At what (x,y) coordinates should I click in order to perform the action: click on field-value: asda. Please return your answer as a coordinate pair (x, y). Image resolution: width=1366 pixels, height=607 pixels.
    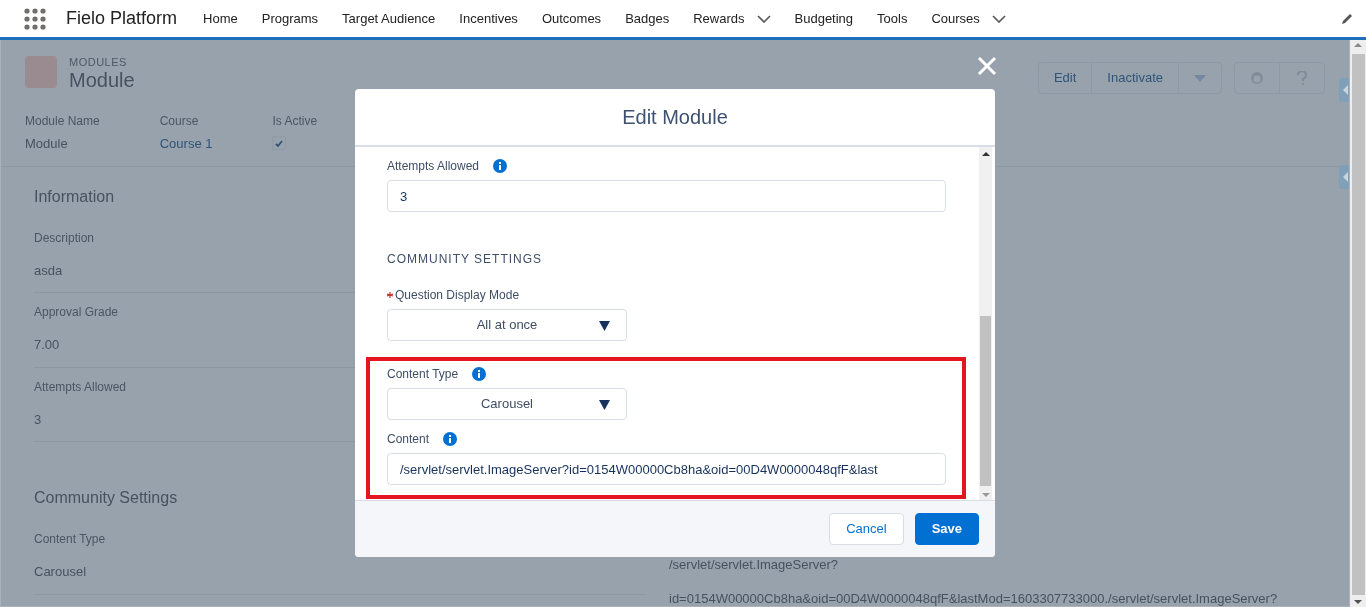
    Looking at the image, I should click on (48, 270).